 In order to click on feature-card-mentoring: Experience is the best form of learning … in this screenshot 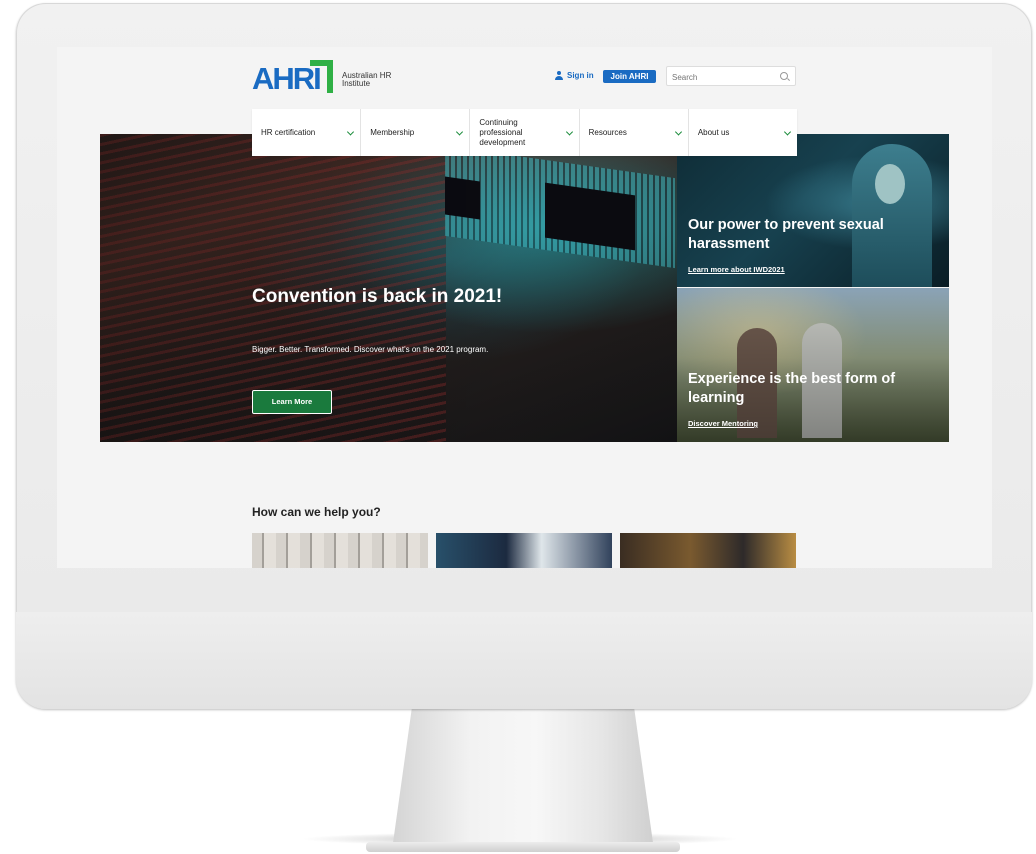, I will do `click(813, 365)`.